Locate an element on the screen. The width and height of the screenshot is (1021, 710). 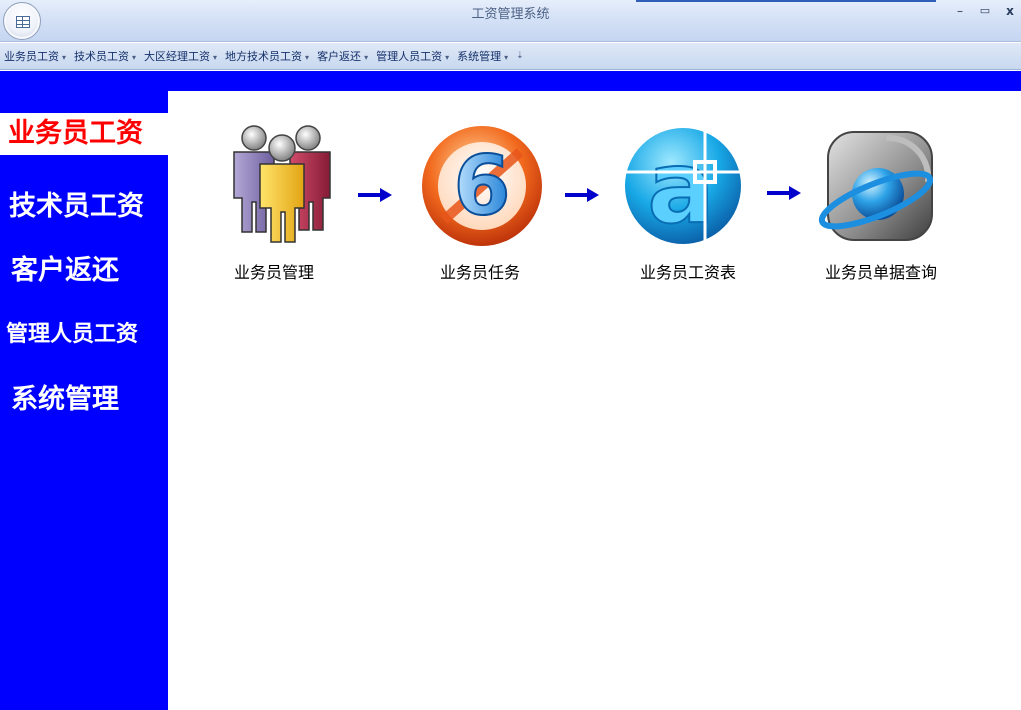
flow-label-salesman-payroll: 业务员工资表 is located at coordinates (688, 271).